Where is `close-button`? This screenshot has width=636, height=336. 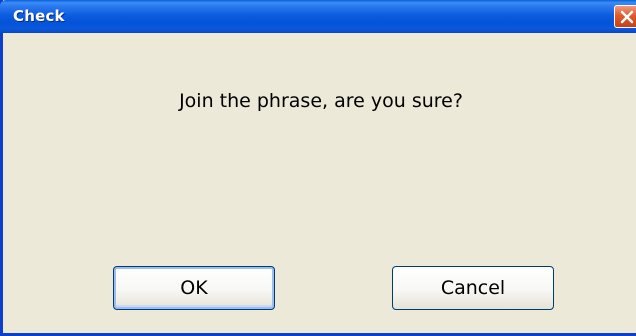 close-button is located at coordinates (625, 16).